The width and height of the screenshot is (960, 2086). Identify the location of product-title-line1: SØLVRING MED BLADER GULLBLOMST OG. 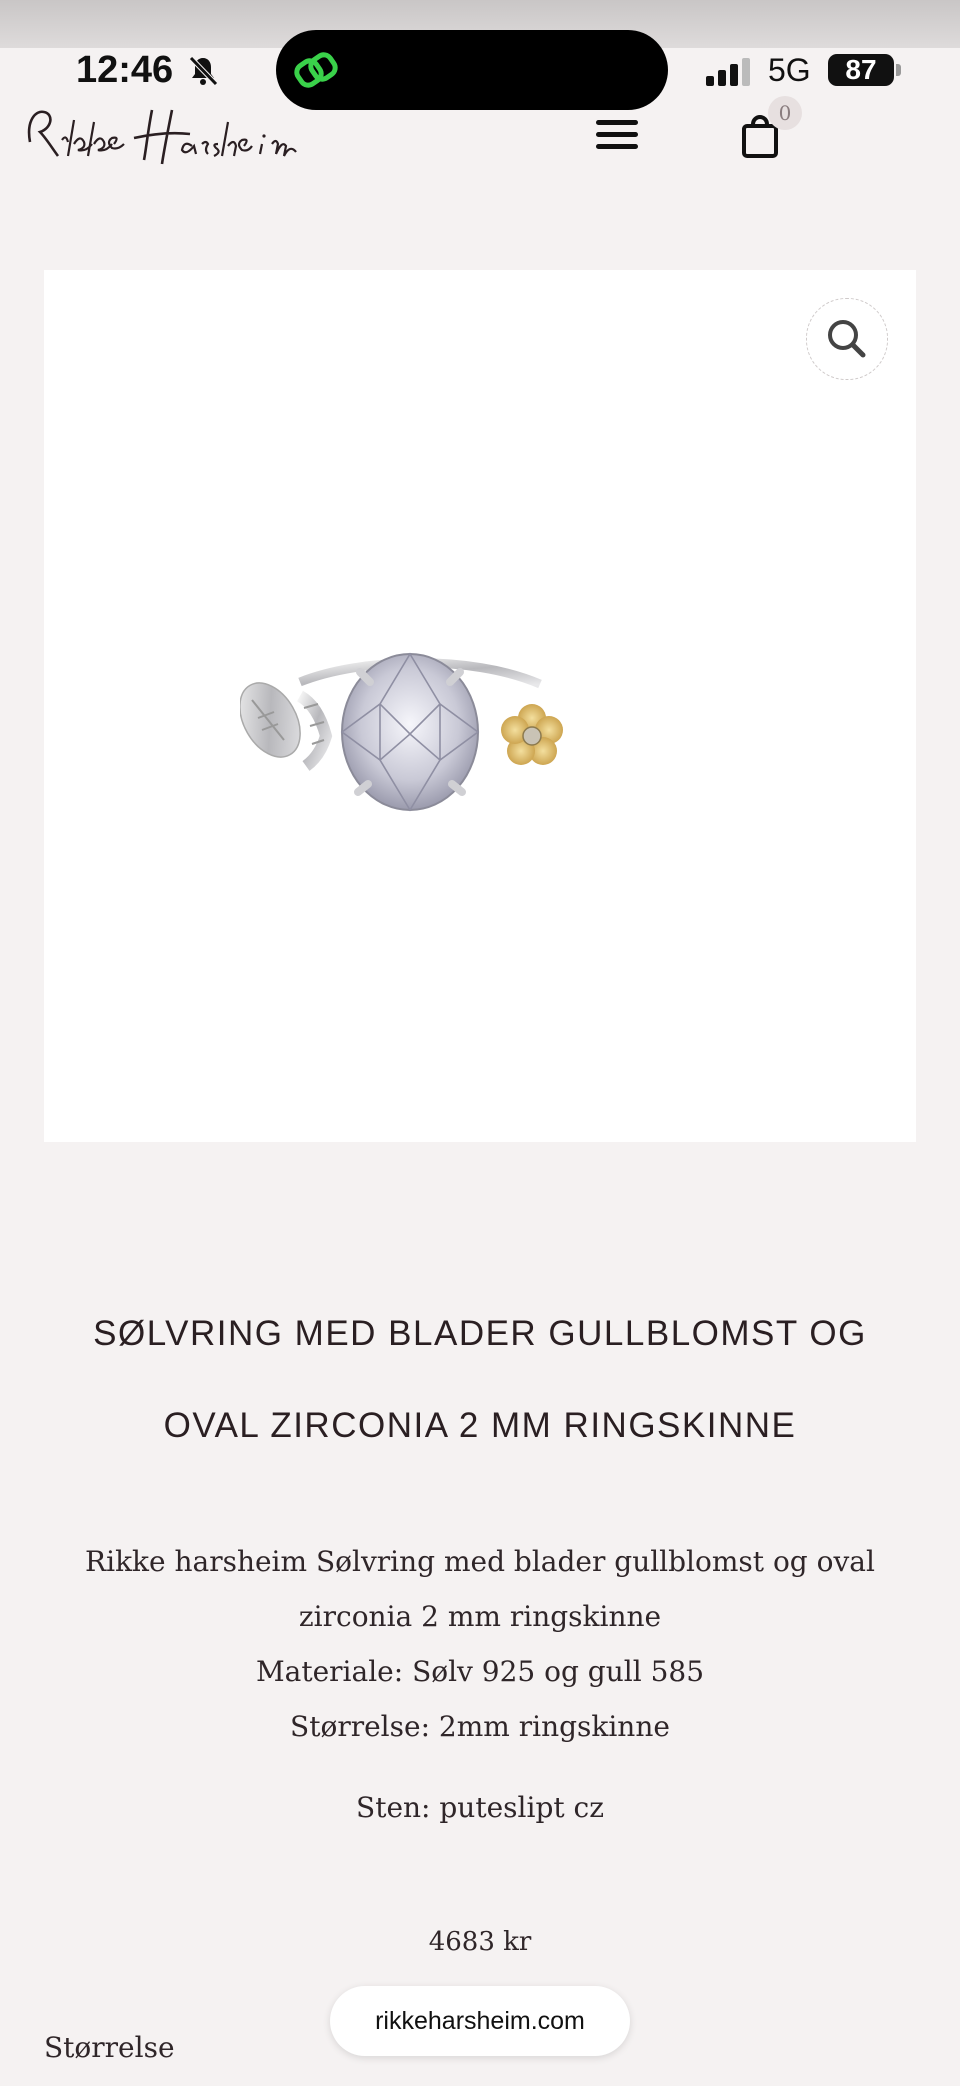
(480, 1333).